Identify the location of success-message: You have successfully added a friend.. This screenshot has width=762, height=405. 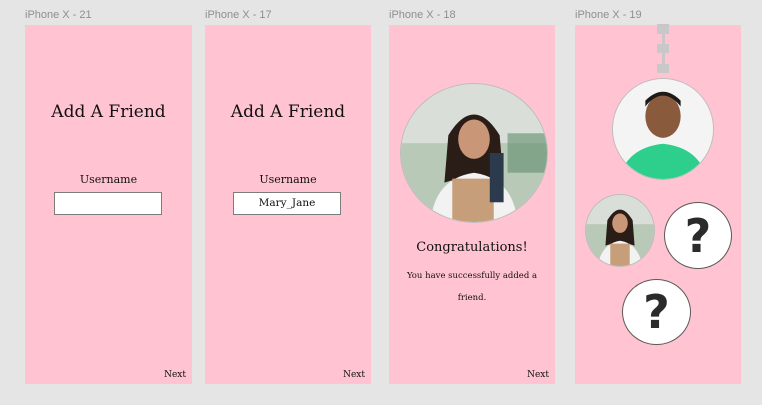
(472, 287).